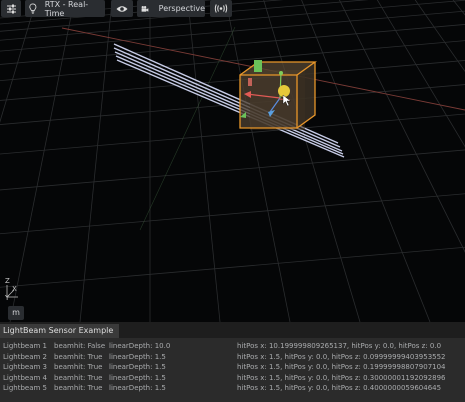 The width and height of the screenshot is (465, 402). I want to click on beam-name: Lightbeam 4, so click(25, 377).